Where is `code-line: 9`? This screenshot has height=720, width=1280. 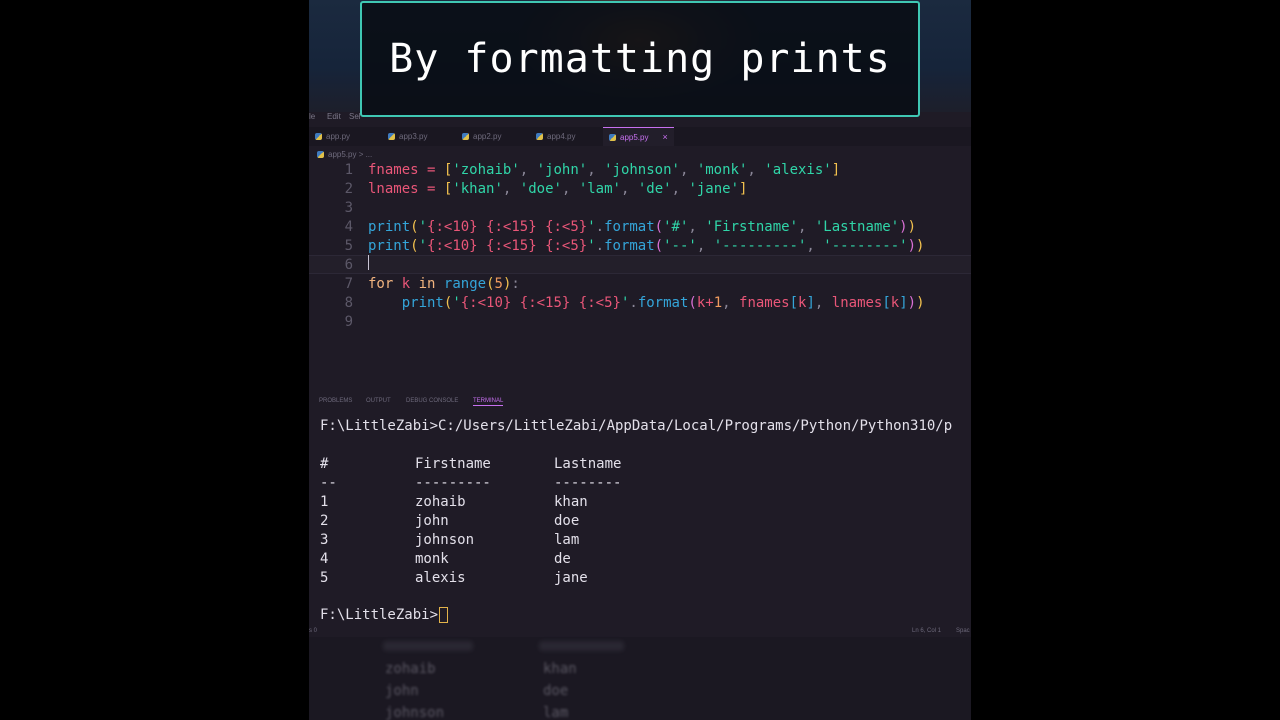 code-line: 9 is located at coordinates (640, 321).